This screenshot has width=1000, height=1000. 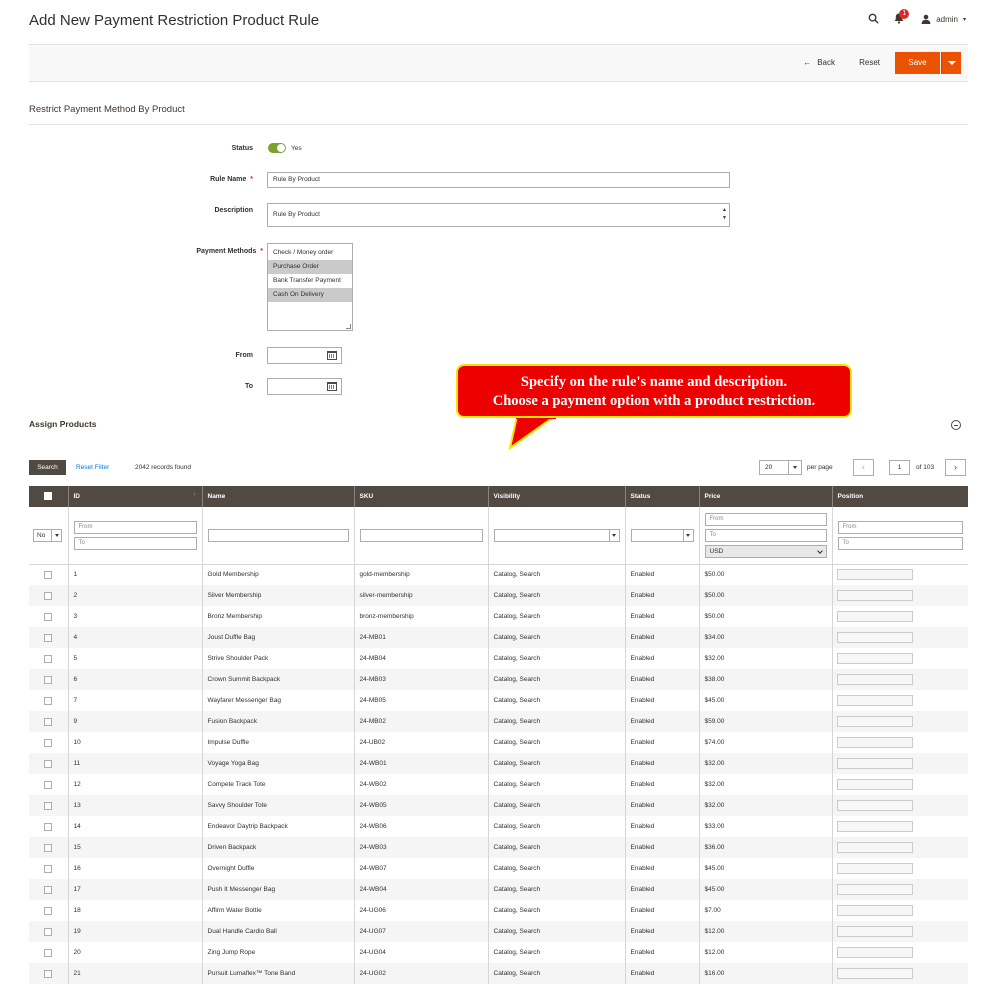 I want to click on next-page-button: ›, so click(x=955, y=467).